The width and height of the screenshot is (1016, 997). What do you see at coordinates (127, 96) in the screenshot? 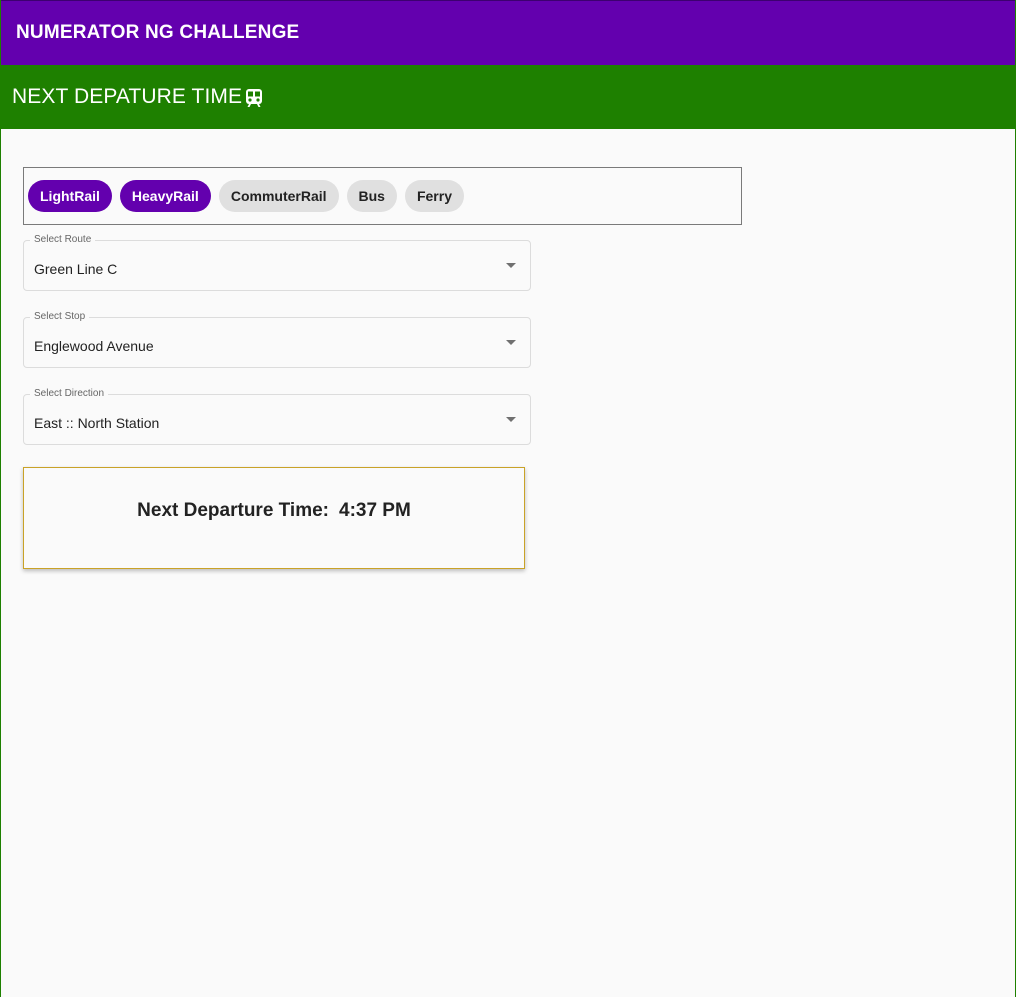
I see `section-title: NEXT DEPATURE TIME` at bounding box center [127, 96].